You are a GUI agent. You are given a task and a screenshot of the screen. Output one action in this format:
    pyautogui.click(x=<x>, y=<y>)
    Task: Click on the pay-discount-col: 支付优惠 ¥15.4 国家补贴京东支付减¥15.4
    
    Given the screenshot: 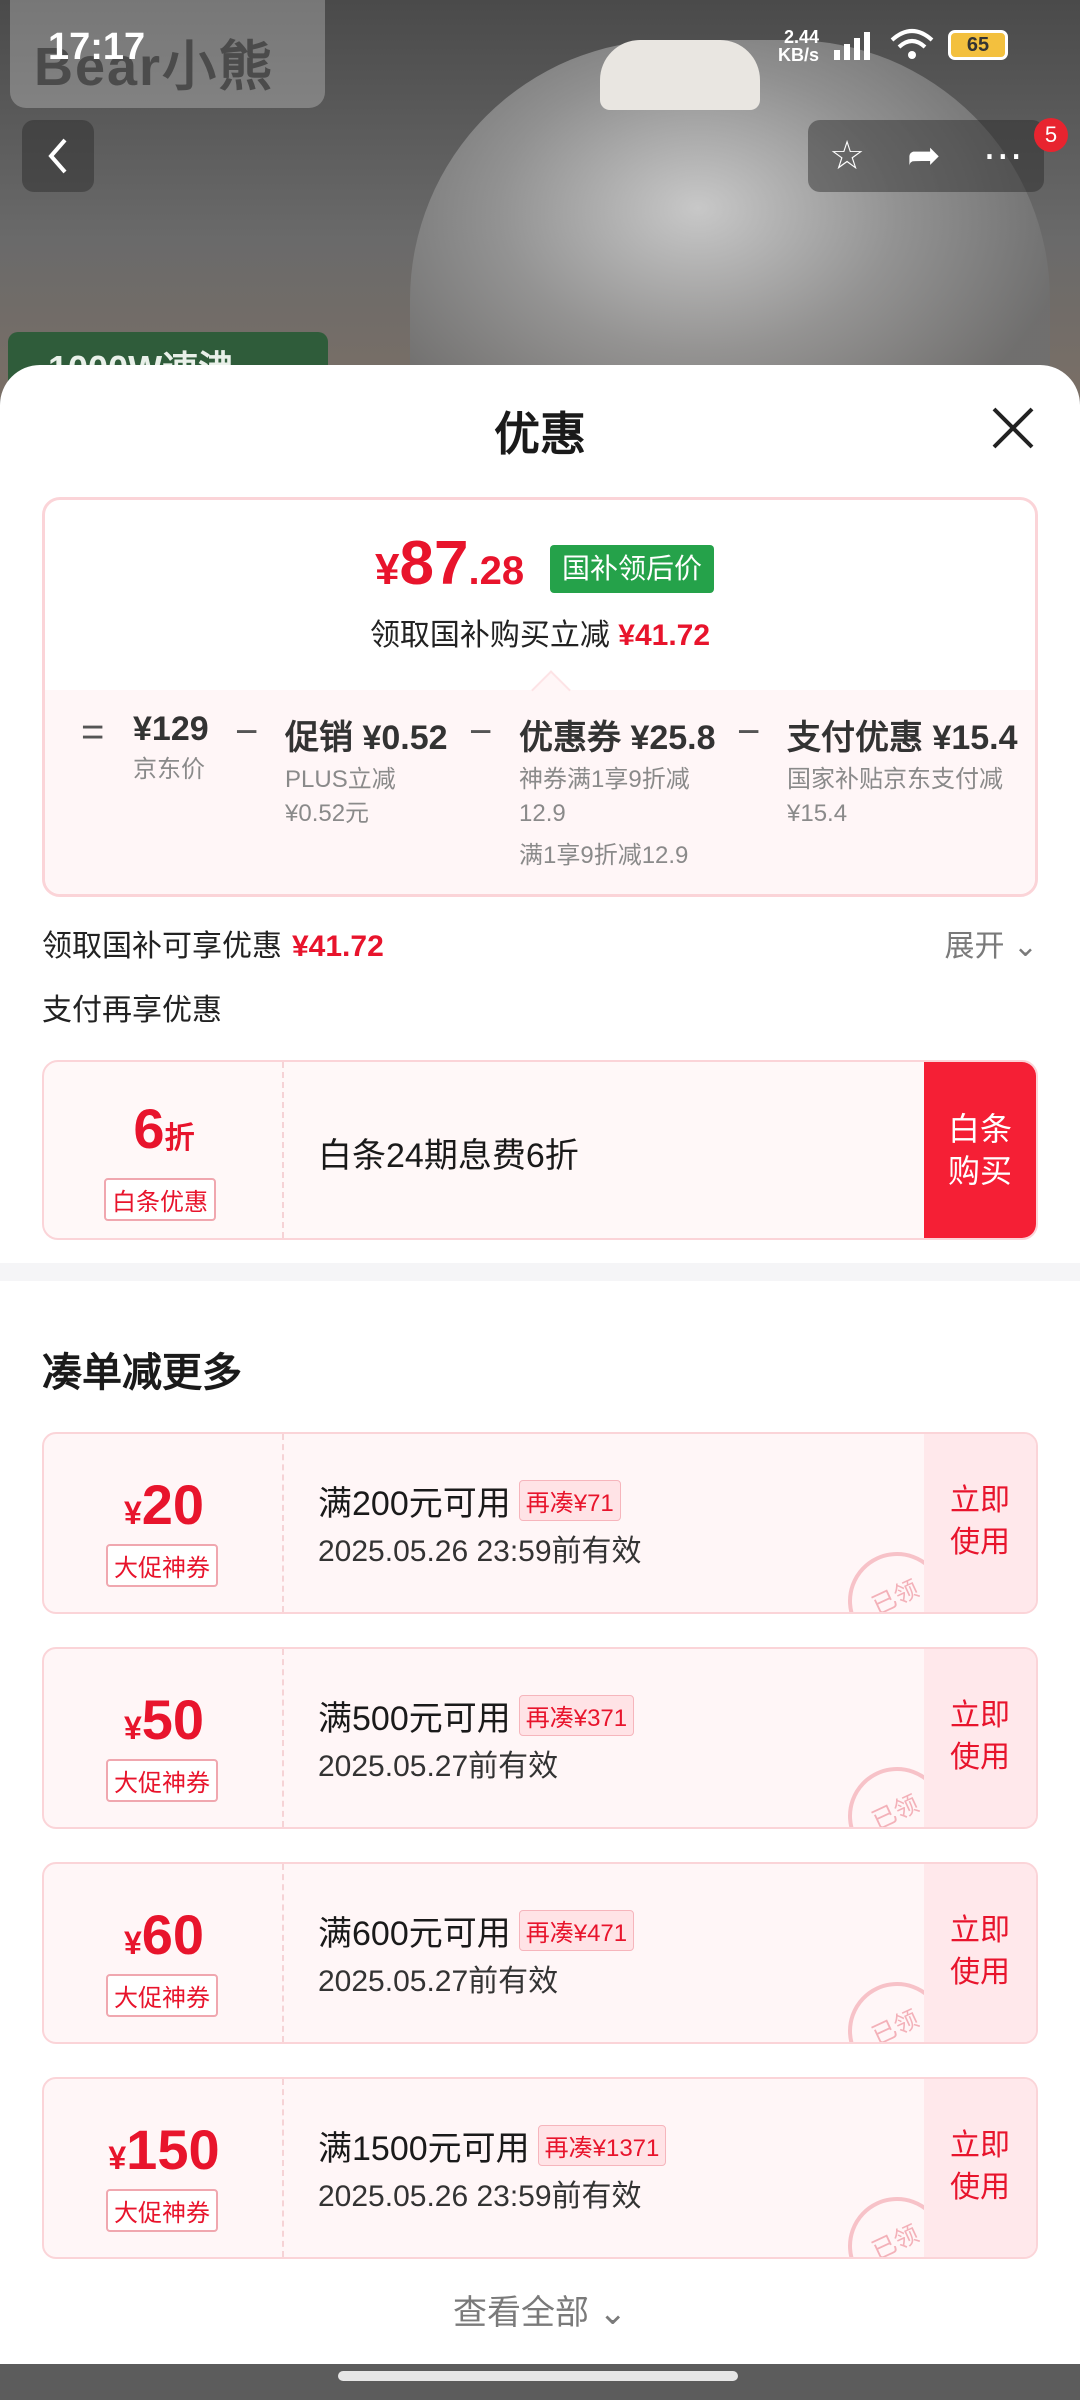 What is the action you would take?
    pyautogui.click(x=902, y=773)
    